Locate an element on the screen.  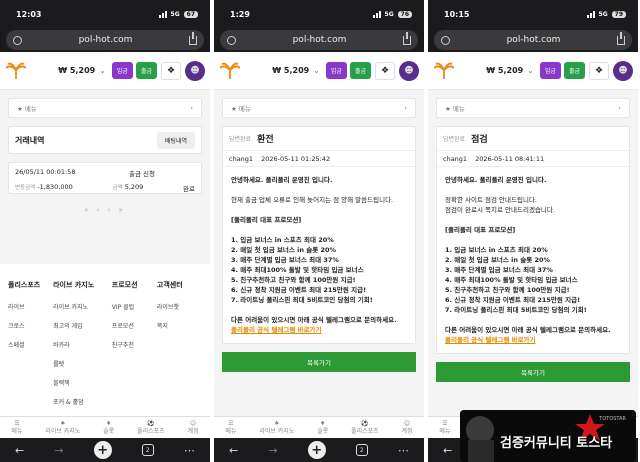
footer-col-support: 고객센터 라이브챗 쪽지 is located at coordinates (169, 305).